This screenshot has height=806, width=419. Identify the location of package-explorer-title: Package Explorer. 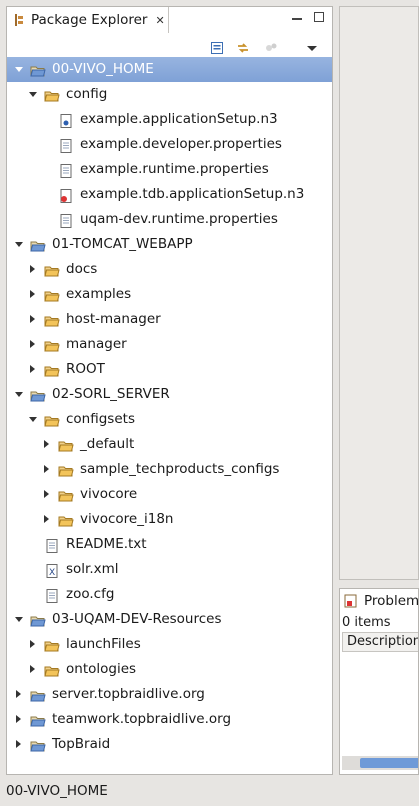
(89, 20).